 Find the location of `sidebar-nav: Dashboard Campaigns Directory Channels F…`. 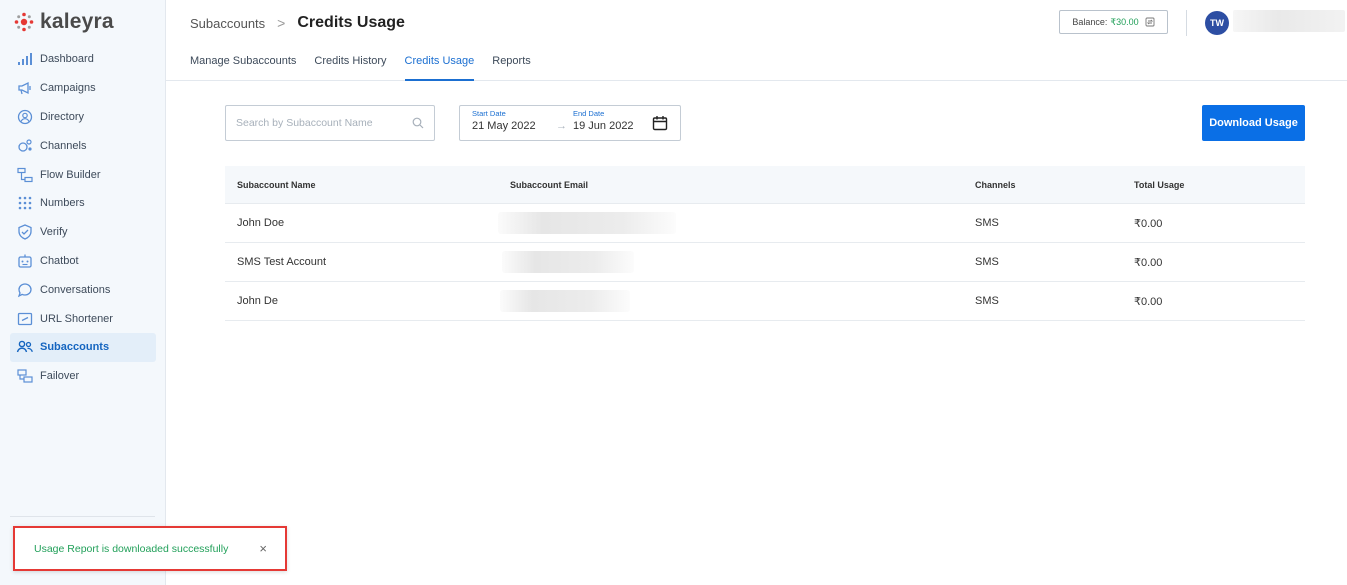

sidebar-nav: Dashboard Campaigns Directory Channels F… is located at coordinates (83, 218).